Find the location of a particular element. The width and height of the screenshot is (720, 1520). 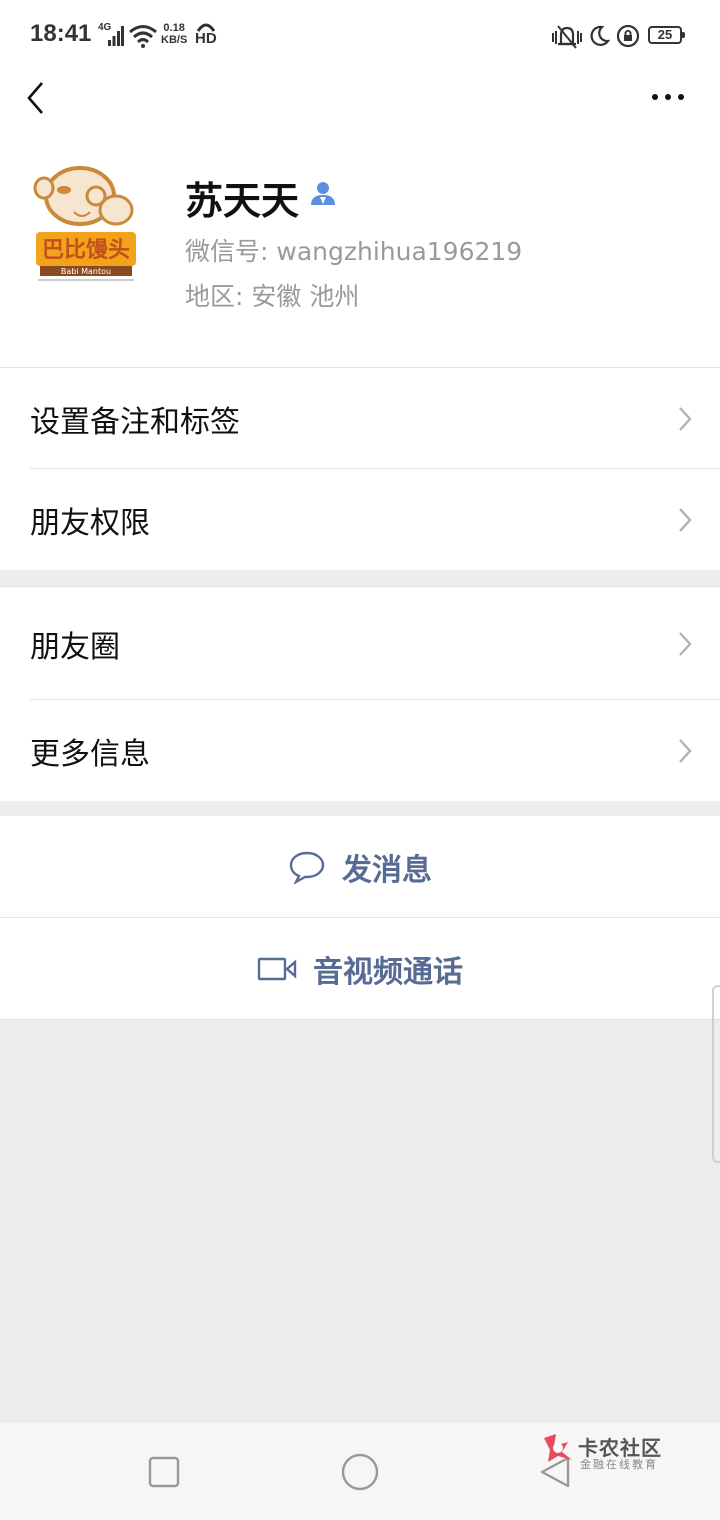

rotation-lock-icon is located at coordinates (628, 36).